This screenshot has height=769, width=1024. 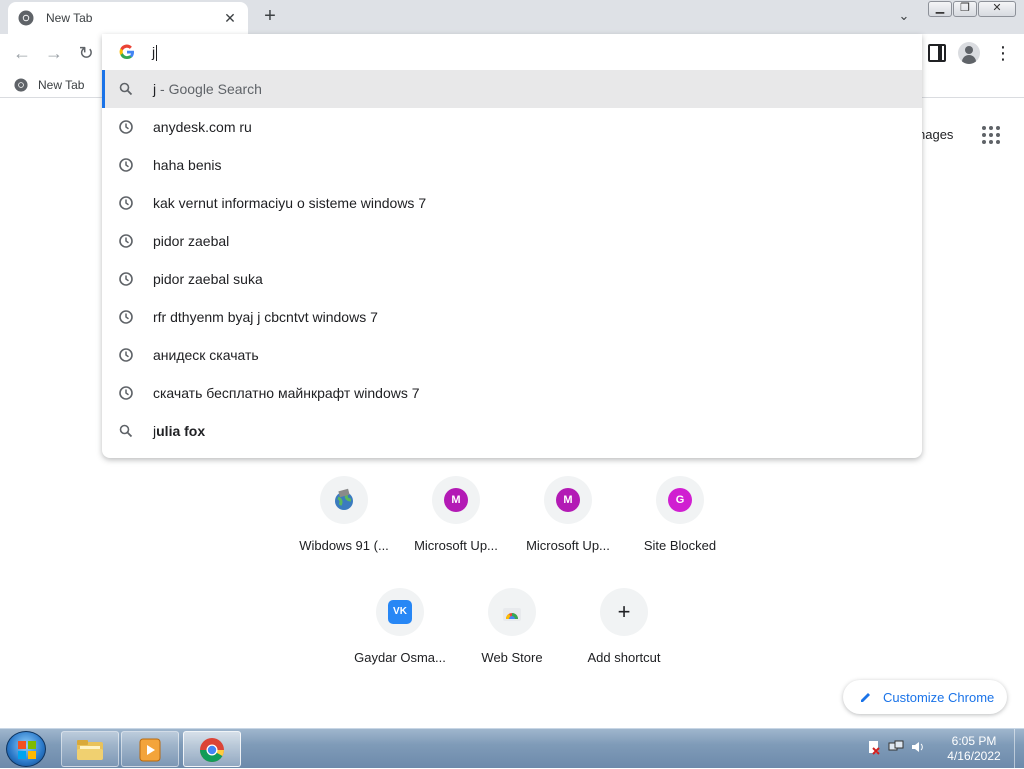 What do you see at coordinates (502, 52) in the screenshot?
I see `omnibox-input: j` at bounding box center [502, 52].